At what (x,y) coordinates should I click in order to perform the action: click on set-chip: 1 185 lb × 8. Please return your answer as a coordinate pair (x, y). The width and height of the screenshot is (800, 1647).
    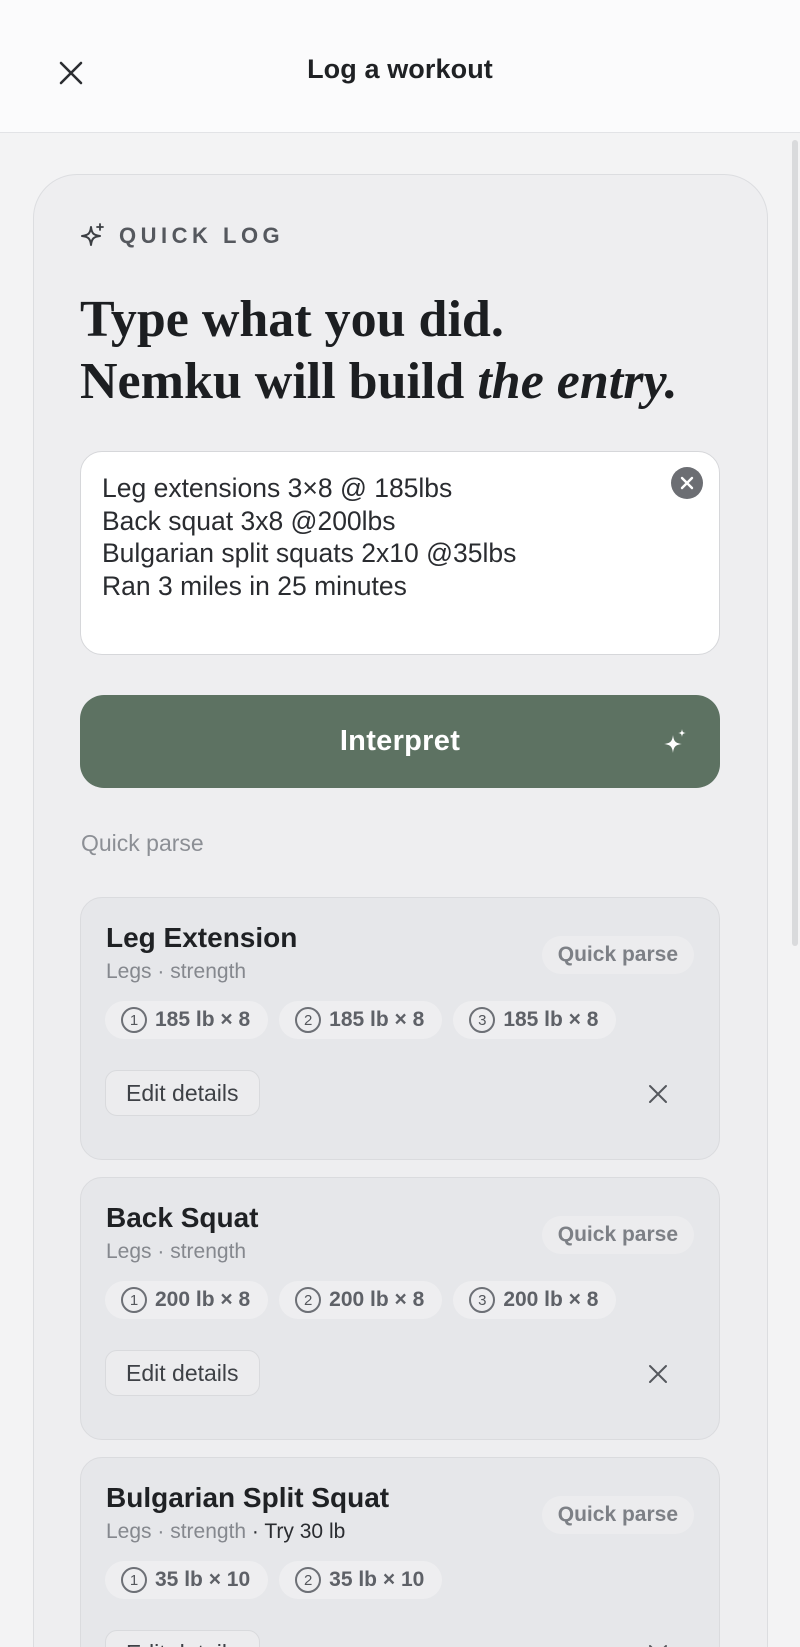
    Looking at the image, I should click on (187, 1020).